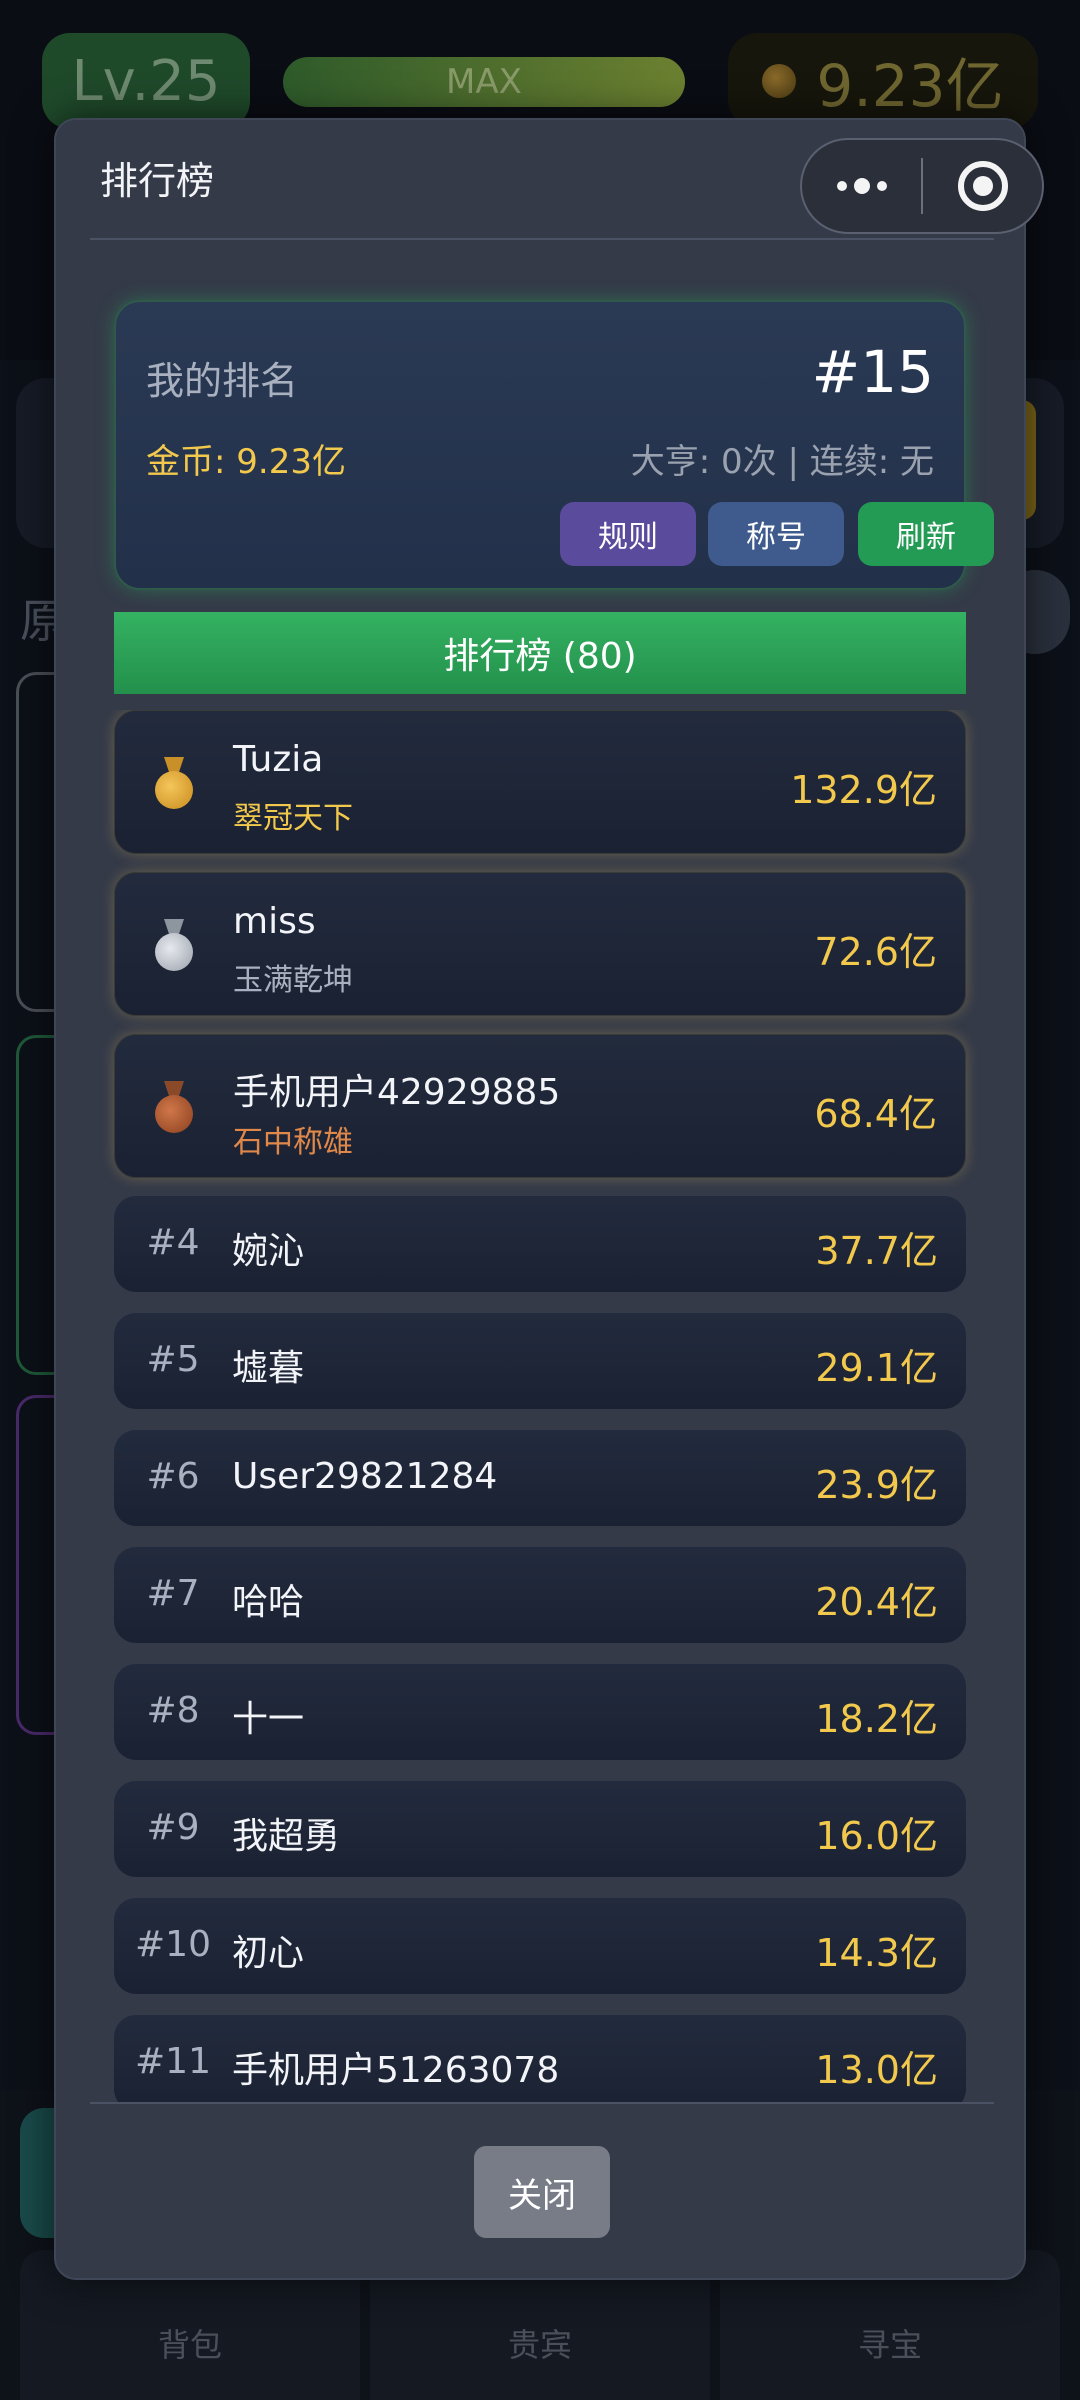  I want to click on leaderboard-row-6: #6 User29821284 23.9亿, so click(540, 1478).